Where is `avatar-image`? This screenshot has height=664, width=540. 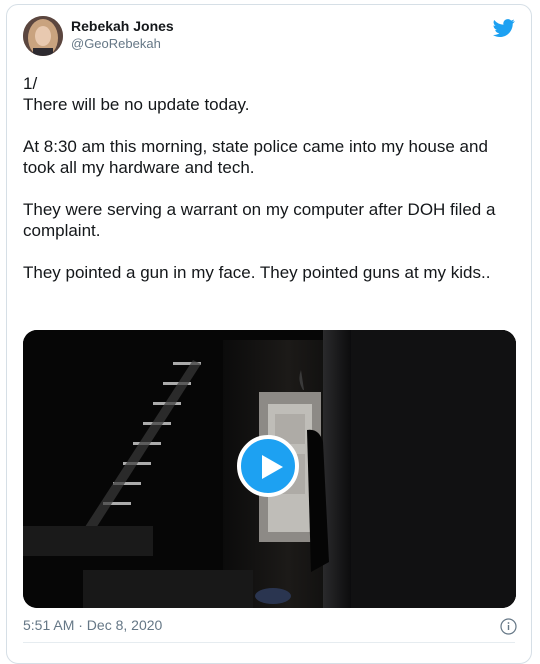 avatar-image is located at coordinates (43, 36).